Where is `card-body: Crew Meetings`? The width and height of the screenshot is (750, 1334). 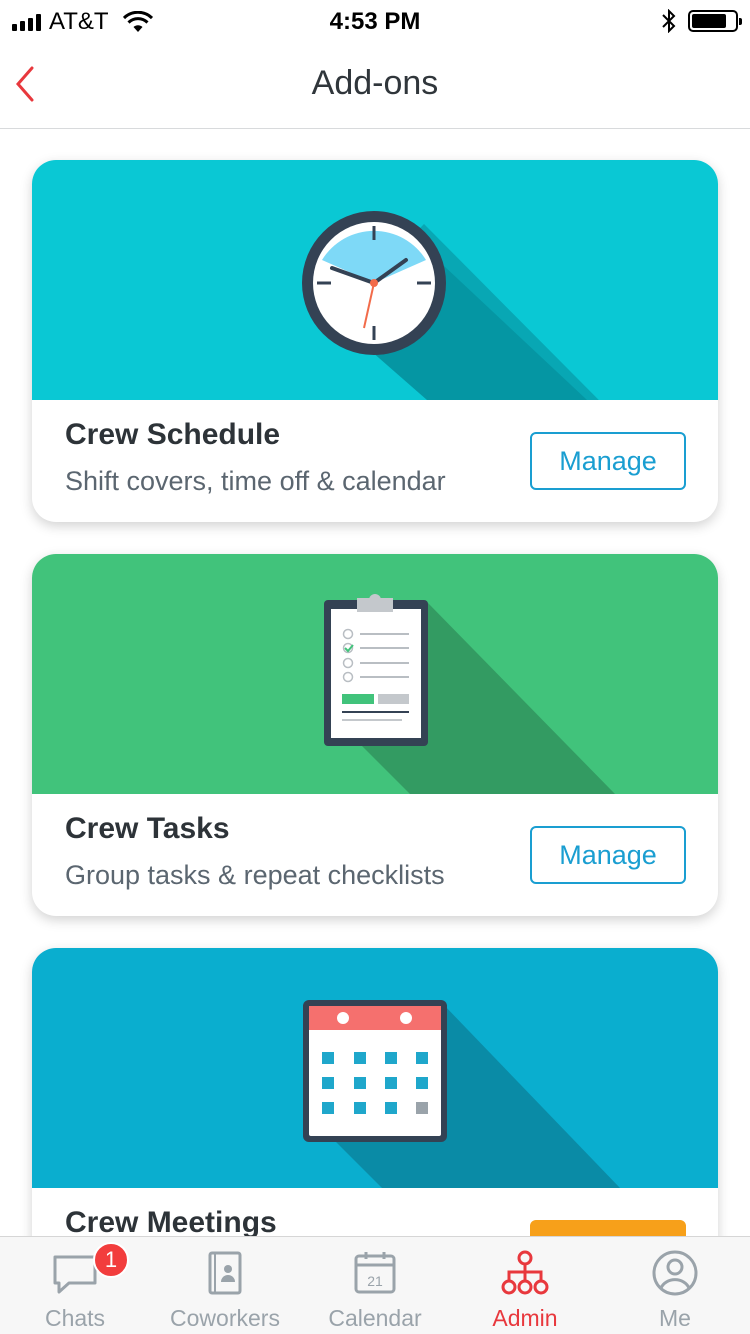
card-body: Crew Meetings is located at coordinates (375, 1212).